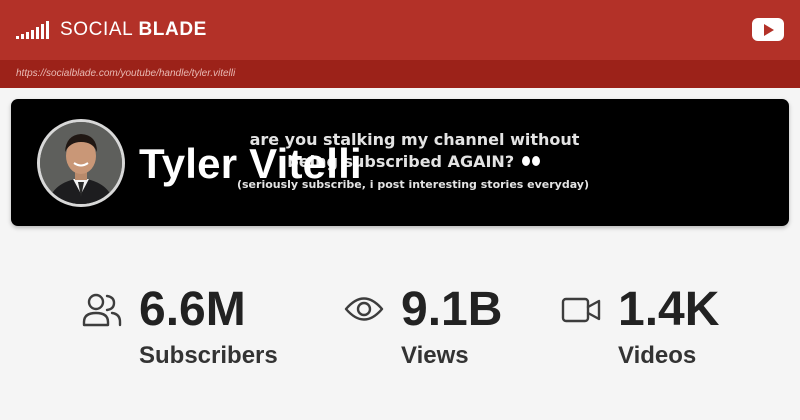 Image resolution: width=800 pixels, height=420 pixels. What do you see at coordinates (192, 309) in the screenshot?
I see `subscriber-count: 6.6M` at bounding box center [192, 309].